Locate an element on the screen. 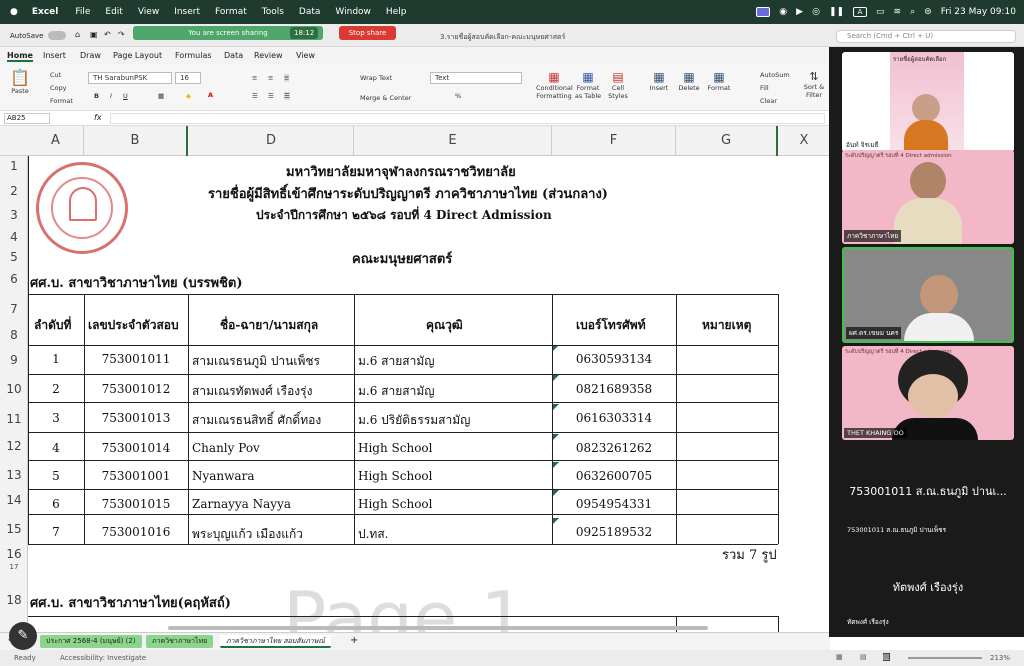 The image size is (1024, 666). table-cell: 753001015 is located at coordinates (136, 504).